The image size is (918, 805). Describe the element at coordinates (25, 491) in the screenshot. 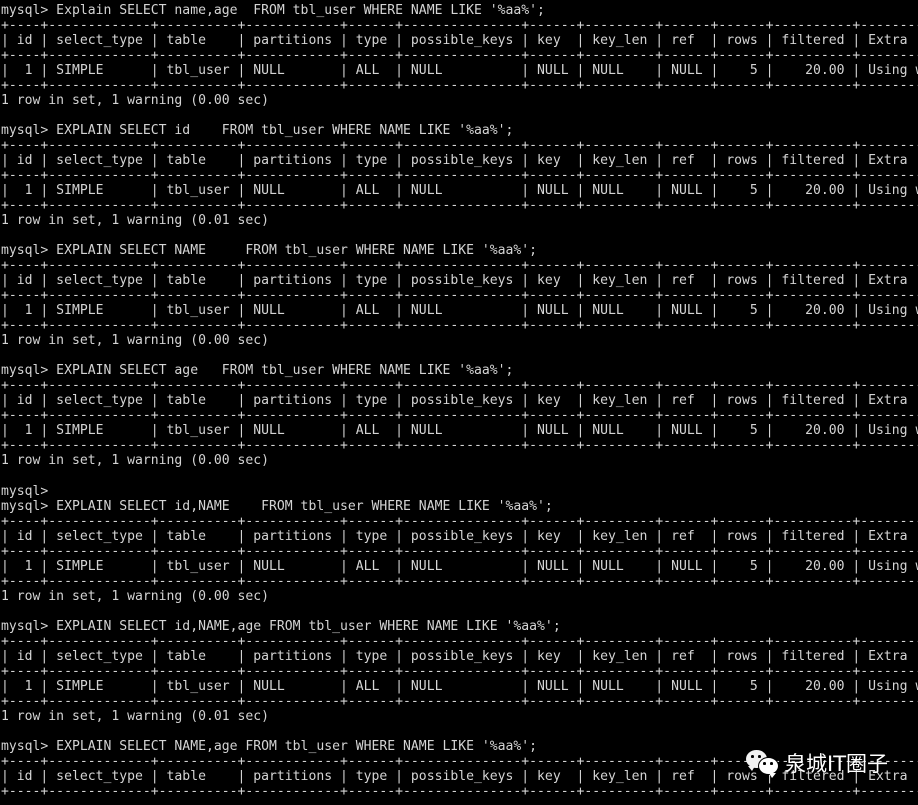

I see `terminal-line: mysql>` at that location.